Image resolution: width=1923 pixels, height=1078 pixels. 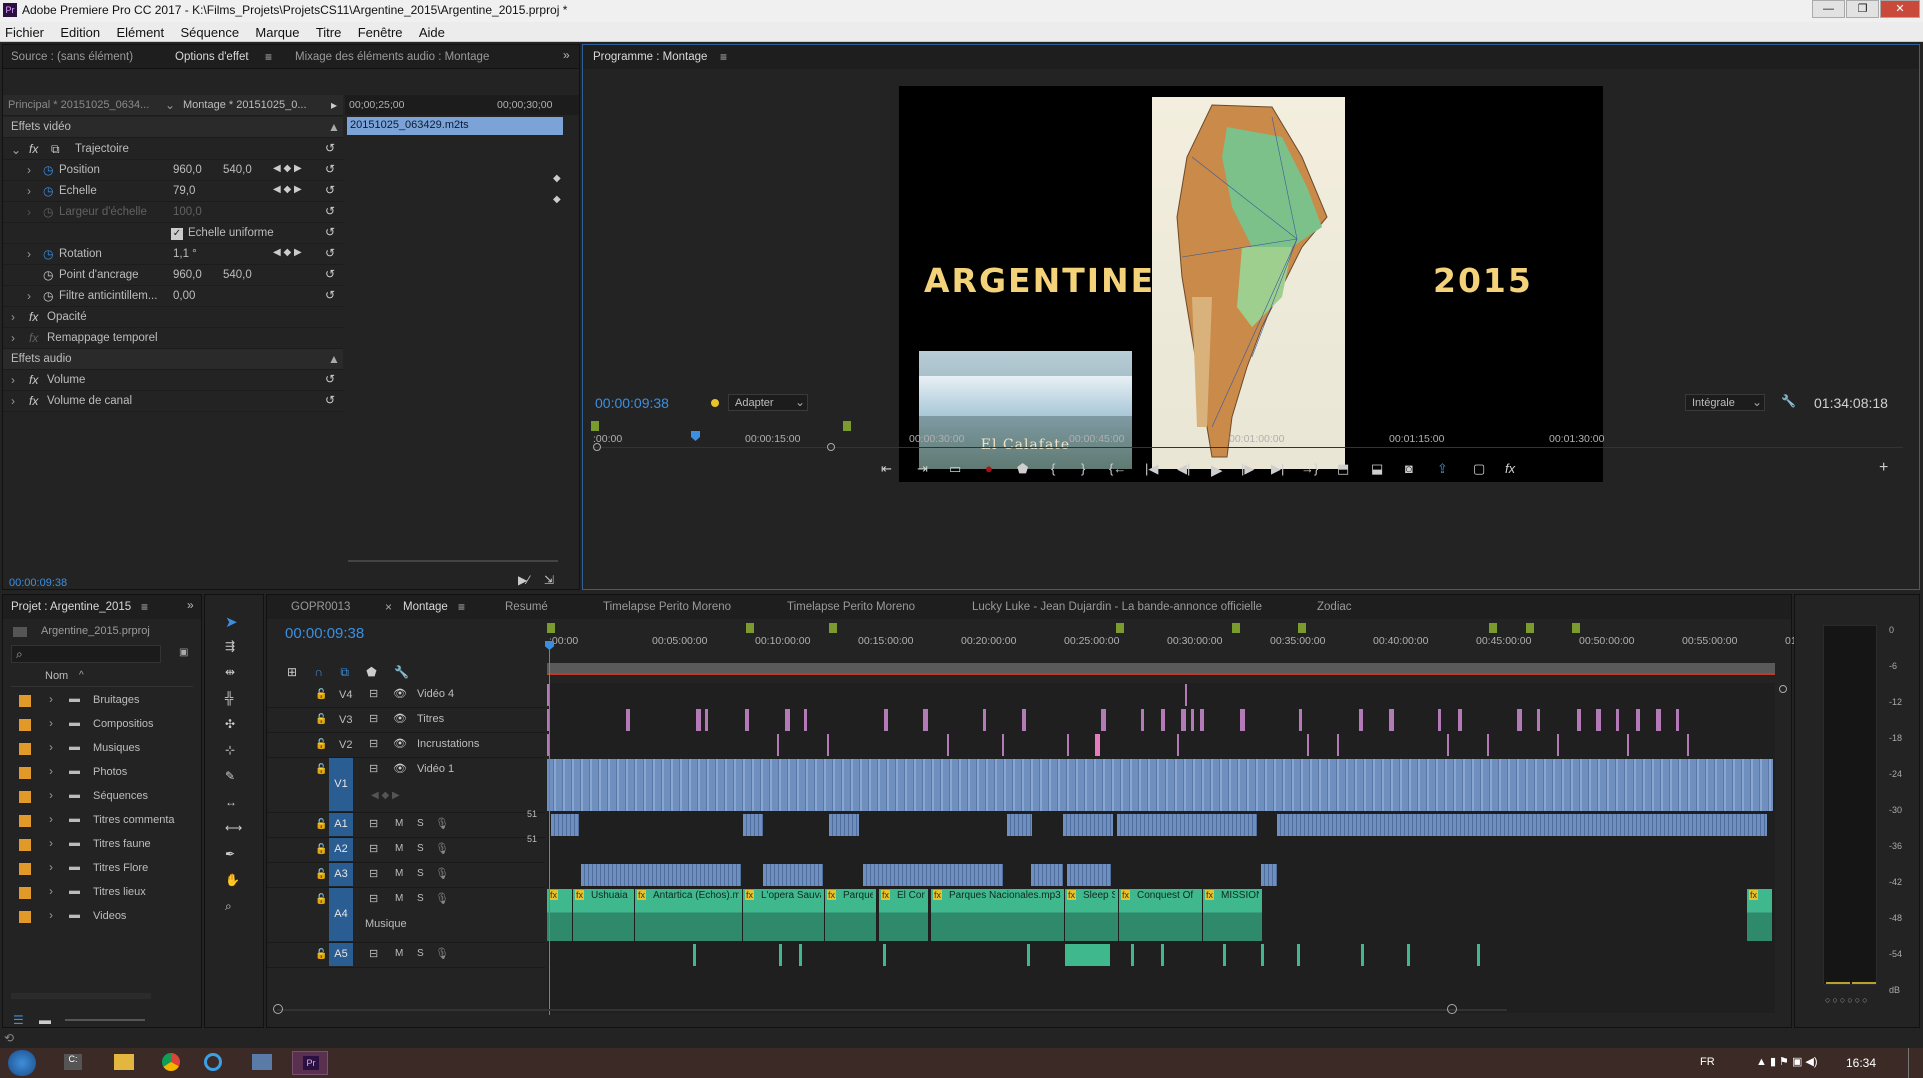 I want to click on project-bin-item: › ▬ Photos, so click(x=98, y=773).